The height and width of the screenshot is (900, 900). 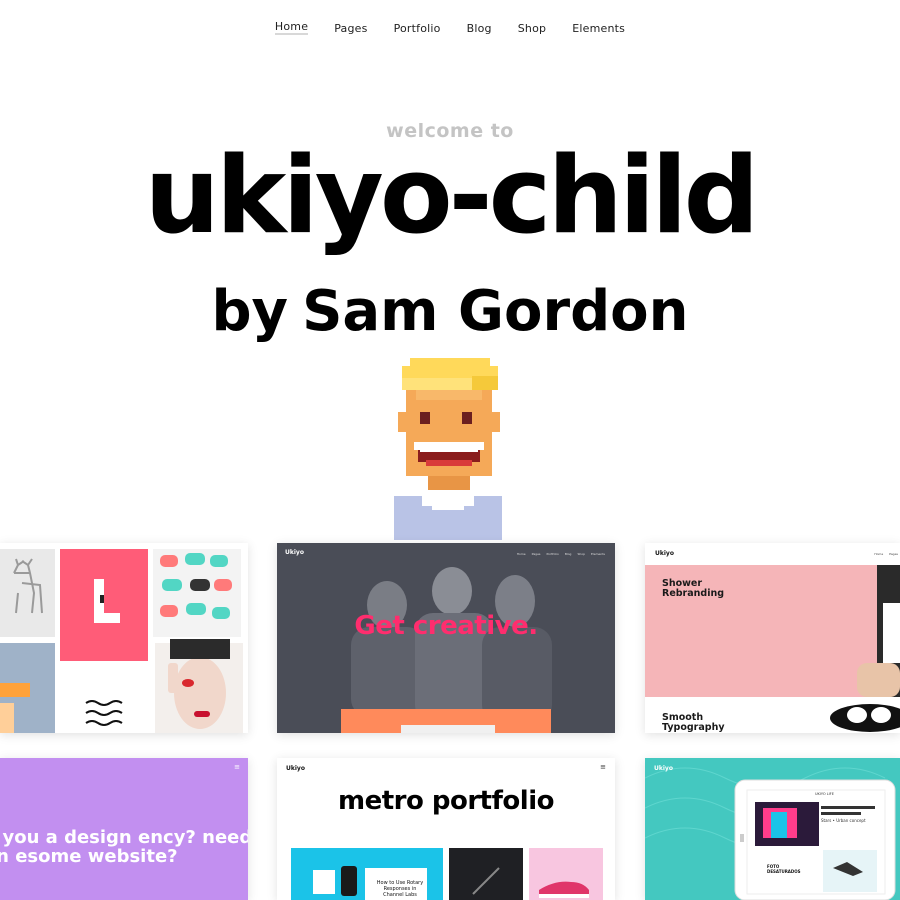 I want to click on logo-tablet: Ukiyo, so click(x=663, y=768).